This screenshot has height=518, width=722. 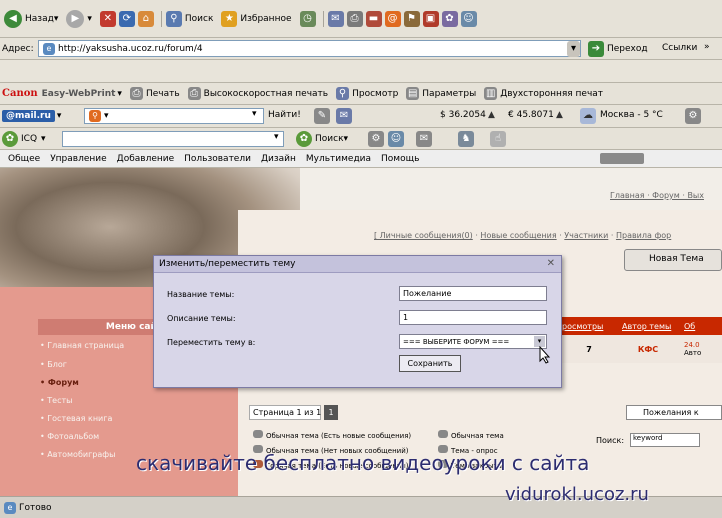 What do you see at coordinates (86, 345) in the screenshot?
I see `sidebar-item-label: Главная страница` at bounding box center [86, 345].